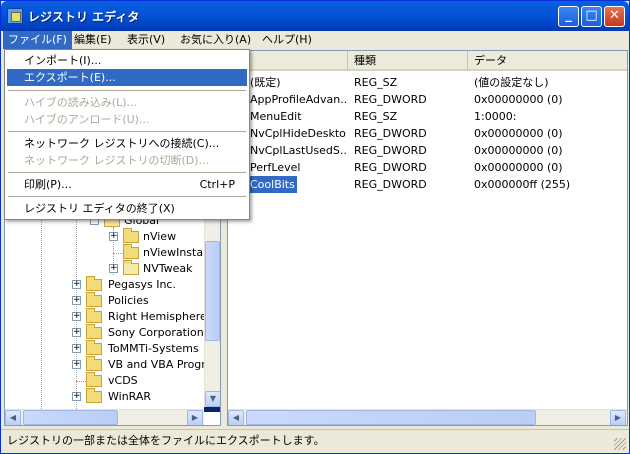  I want to click on folder-open-icon, so click(131, 267).